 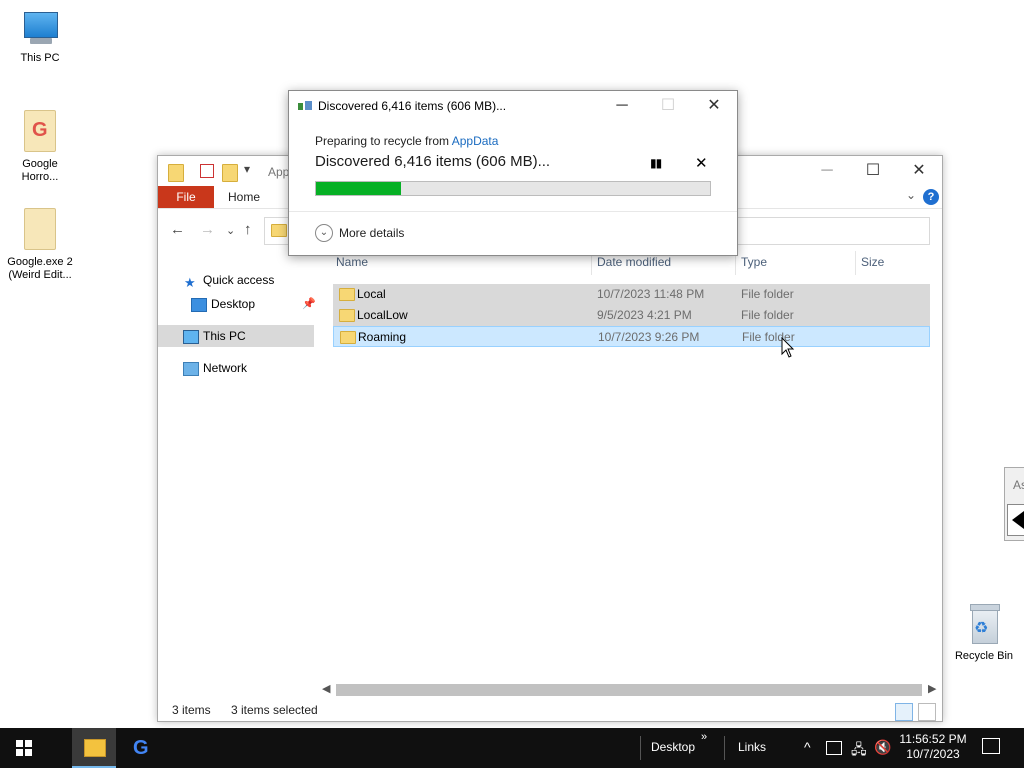 What do you see at coordinates (274, 710) in the screenshot?
I see `selected-count: 3 items selected` at bounding box center [274, 710].